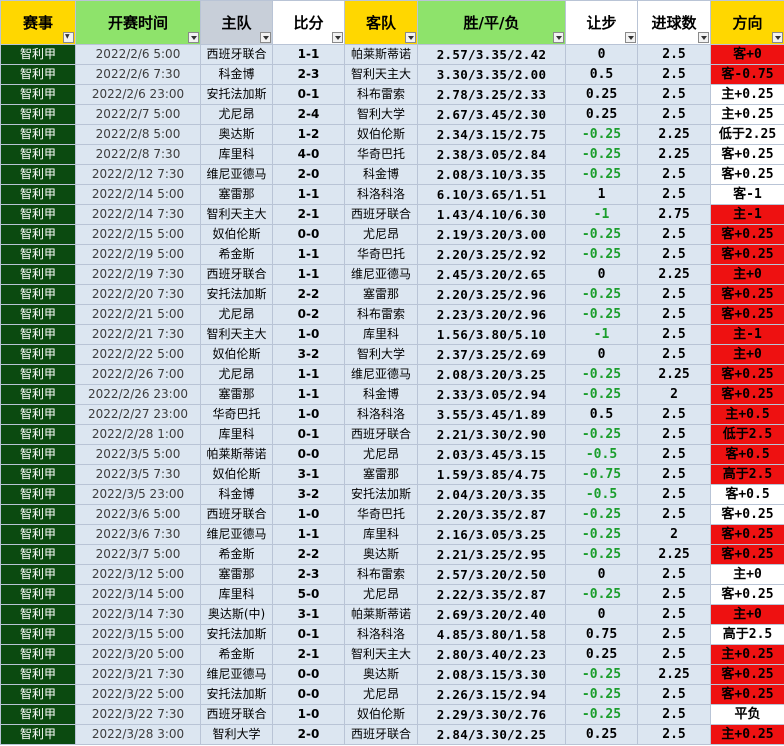  What do you see at coordinates (381, 294) in the screenshot?
I see `away-team-cell: 塞雷那` at bounding box center [381, 294].